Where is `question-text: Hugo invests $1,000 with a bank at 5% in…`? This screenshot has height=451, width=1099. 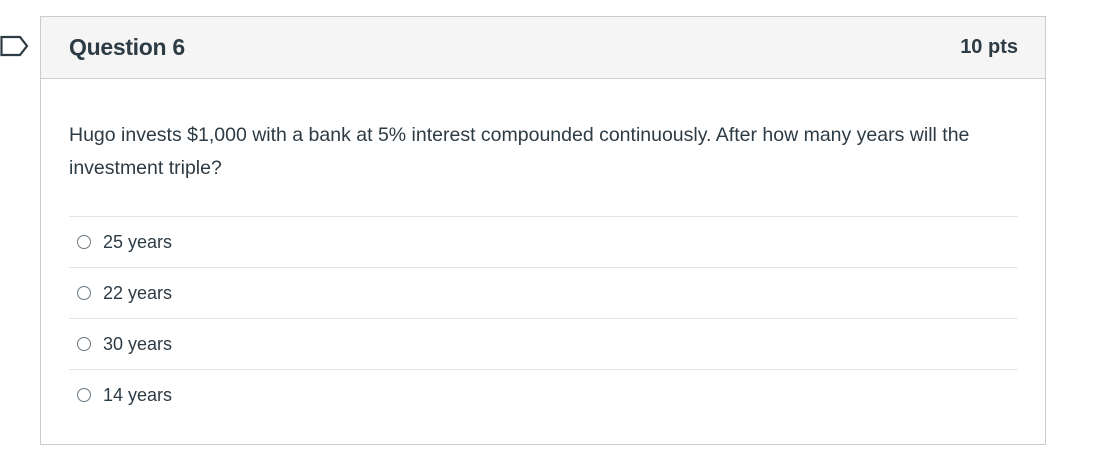 question-text: Hugo invests $1,000 with a bank at 5% in… is located at coordinates (519, 151).